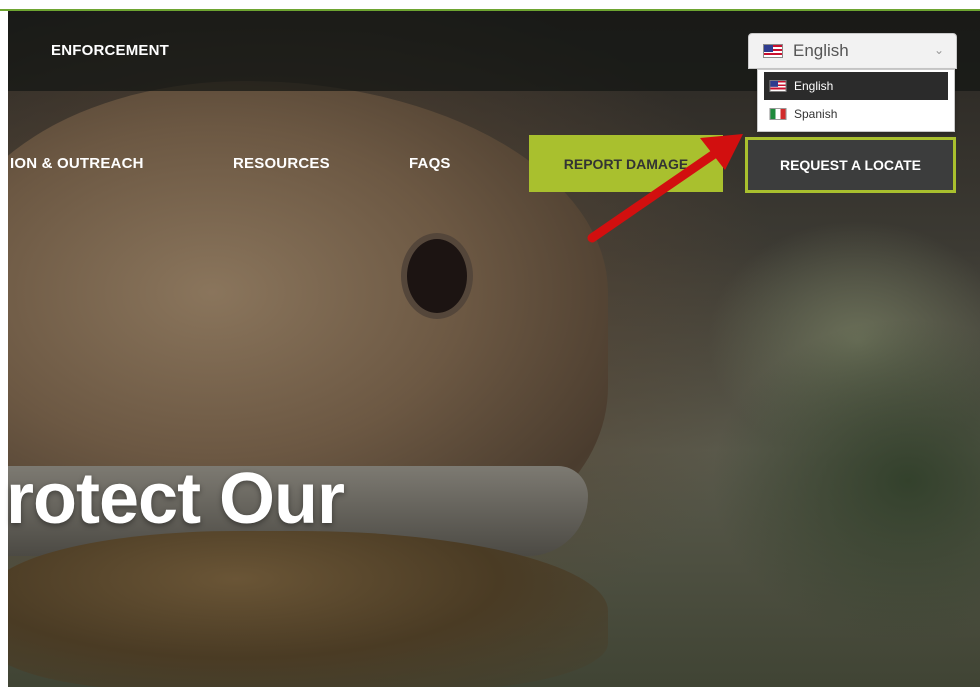 The height and width of the screenshot is (687, 980). What do you see at coordinates (821, 50) in the screenshot?
I see `language-select-value: English` at bounding box center [821, 50].